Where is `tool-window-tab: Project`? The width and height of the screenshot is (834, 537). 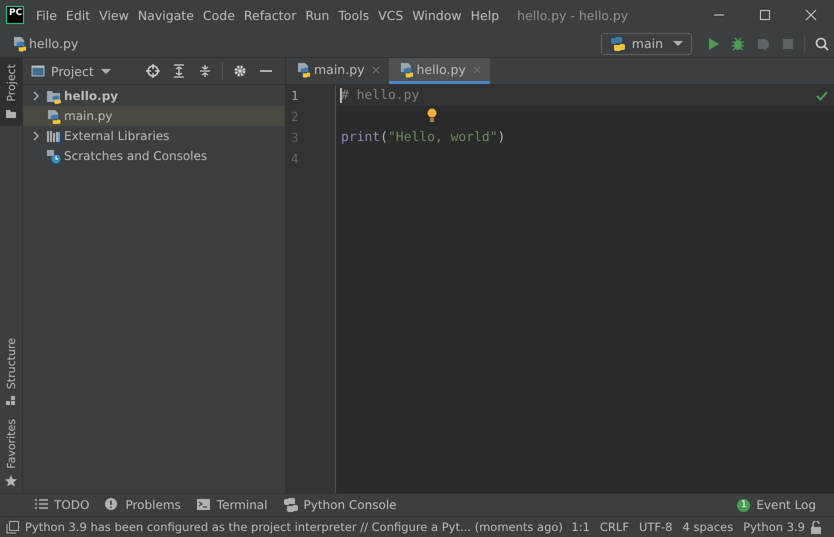
tool-window-tab: Project is located at coordinates (11, 92).